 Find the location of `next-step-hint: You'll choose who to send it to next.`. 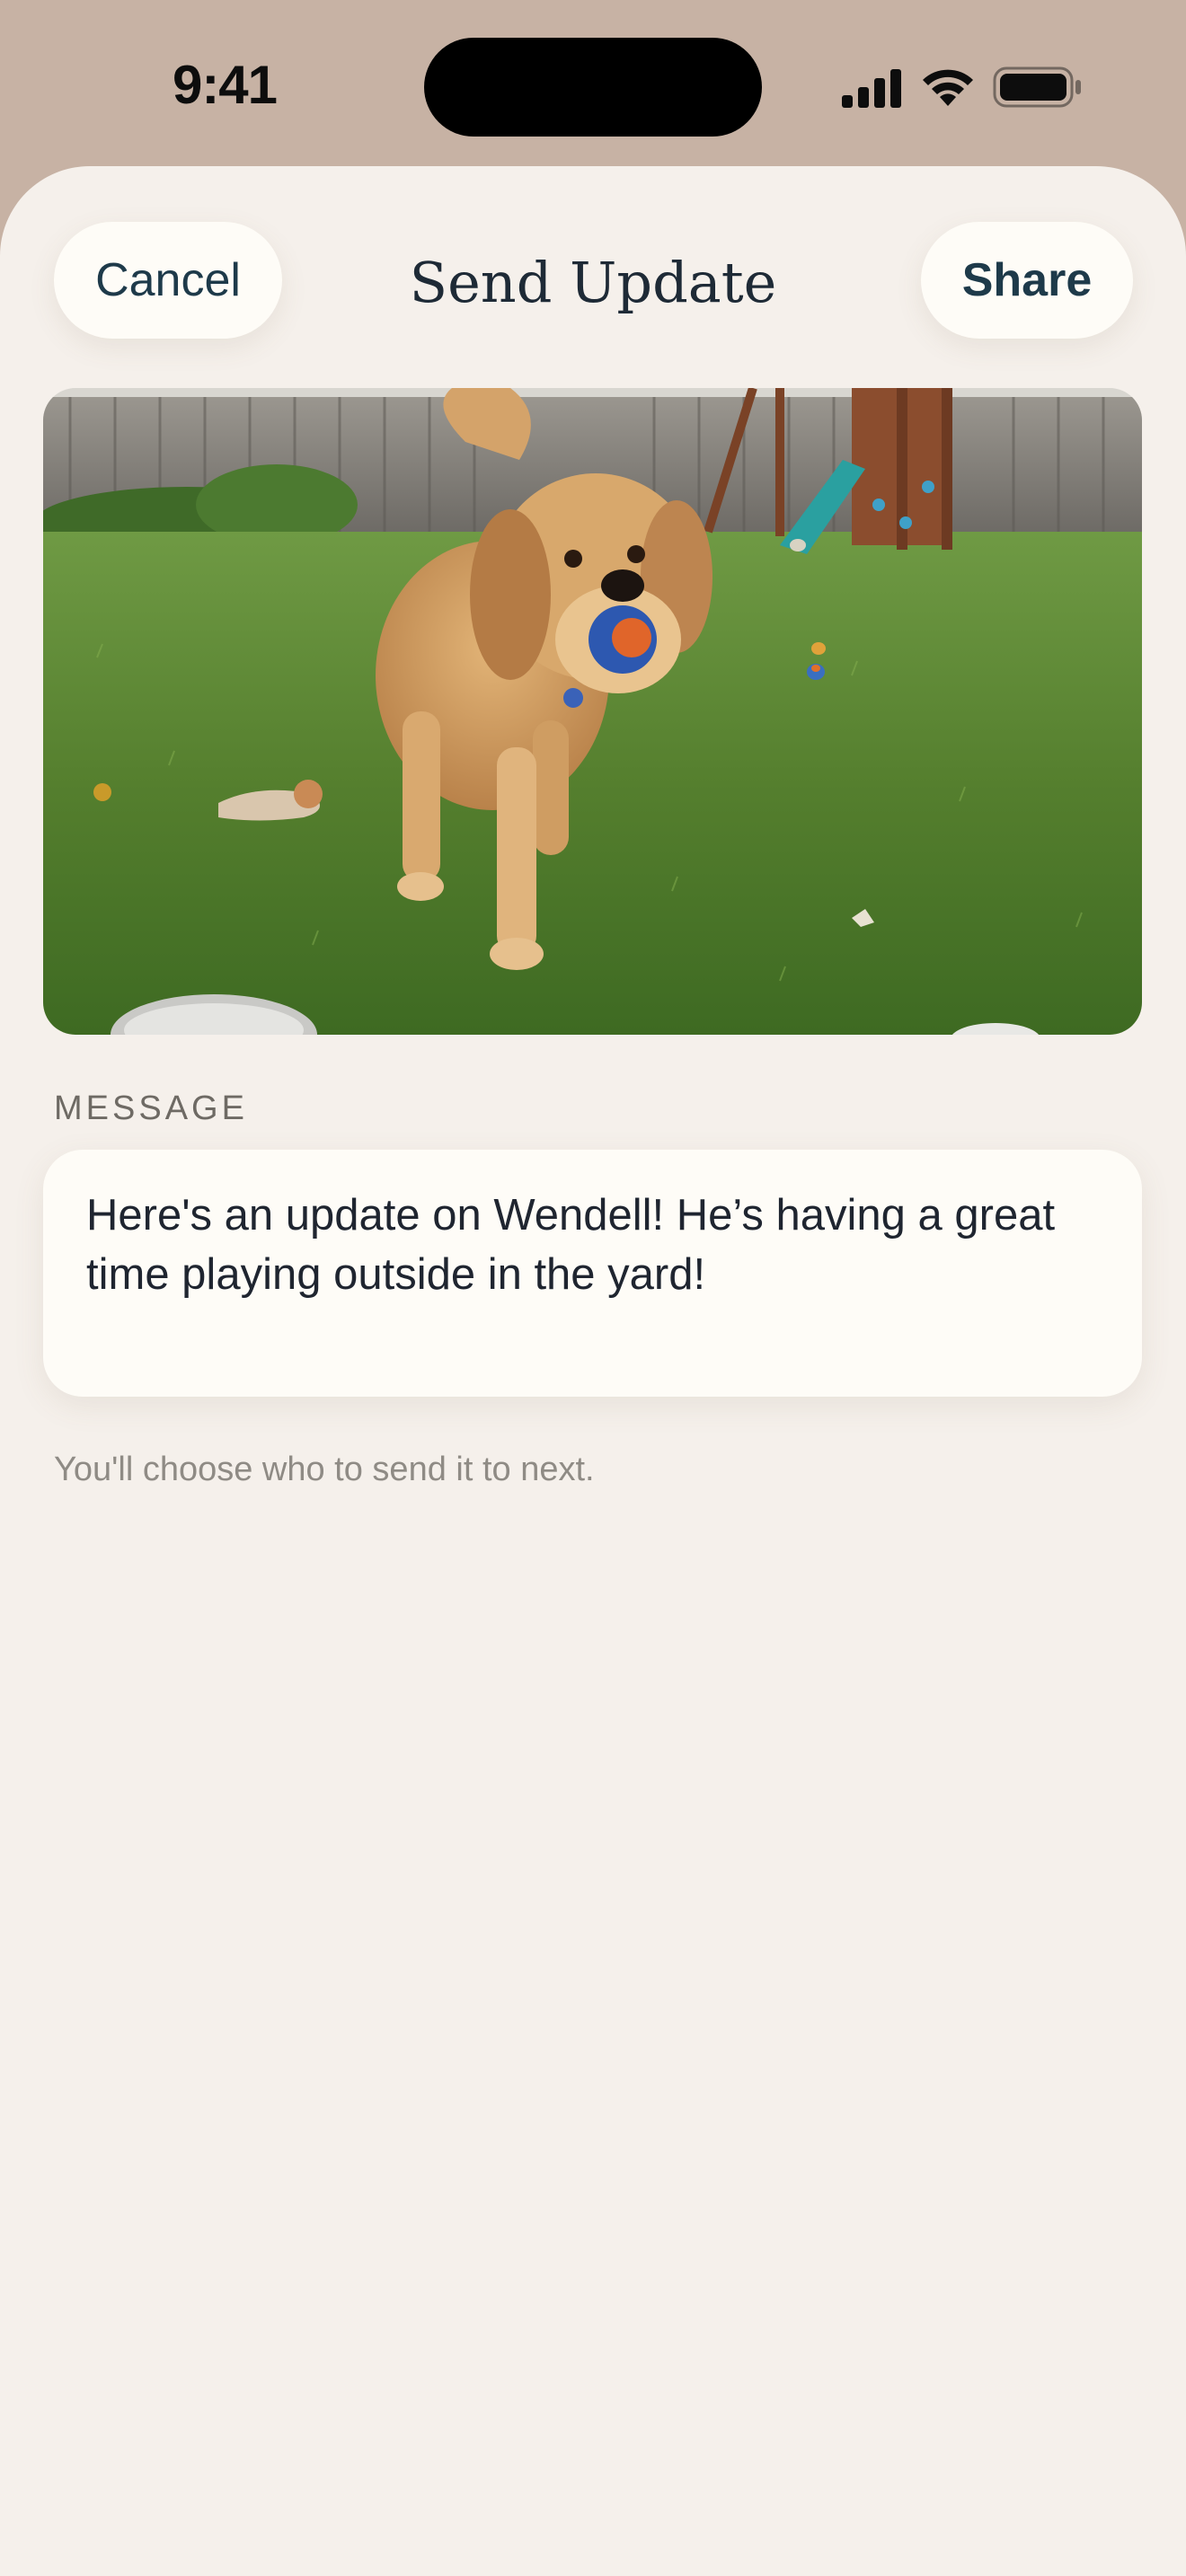

next-step-hint: You'll choose who to send it to next. is located at coordinates (324, 1469).